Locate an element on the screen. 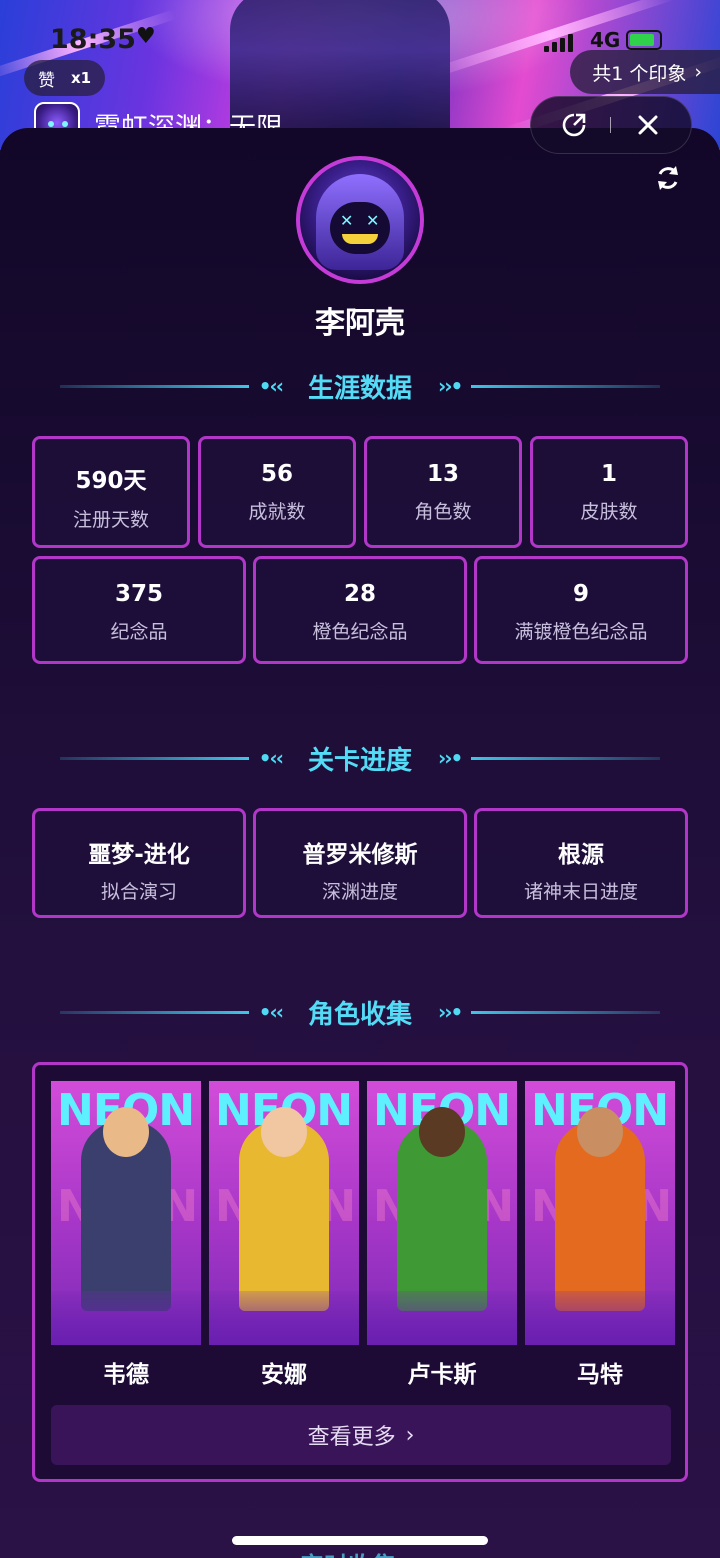 The height and width of the screenshot is (1558, 720). character-card-matt: NEONNEON is located at coordinates (600, 1213).